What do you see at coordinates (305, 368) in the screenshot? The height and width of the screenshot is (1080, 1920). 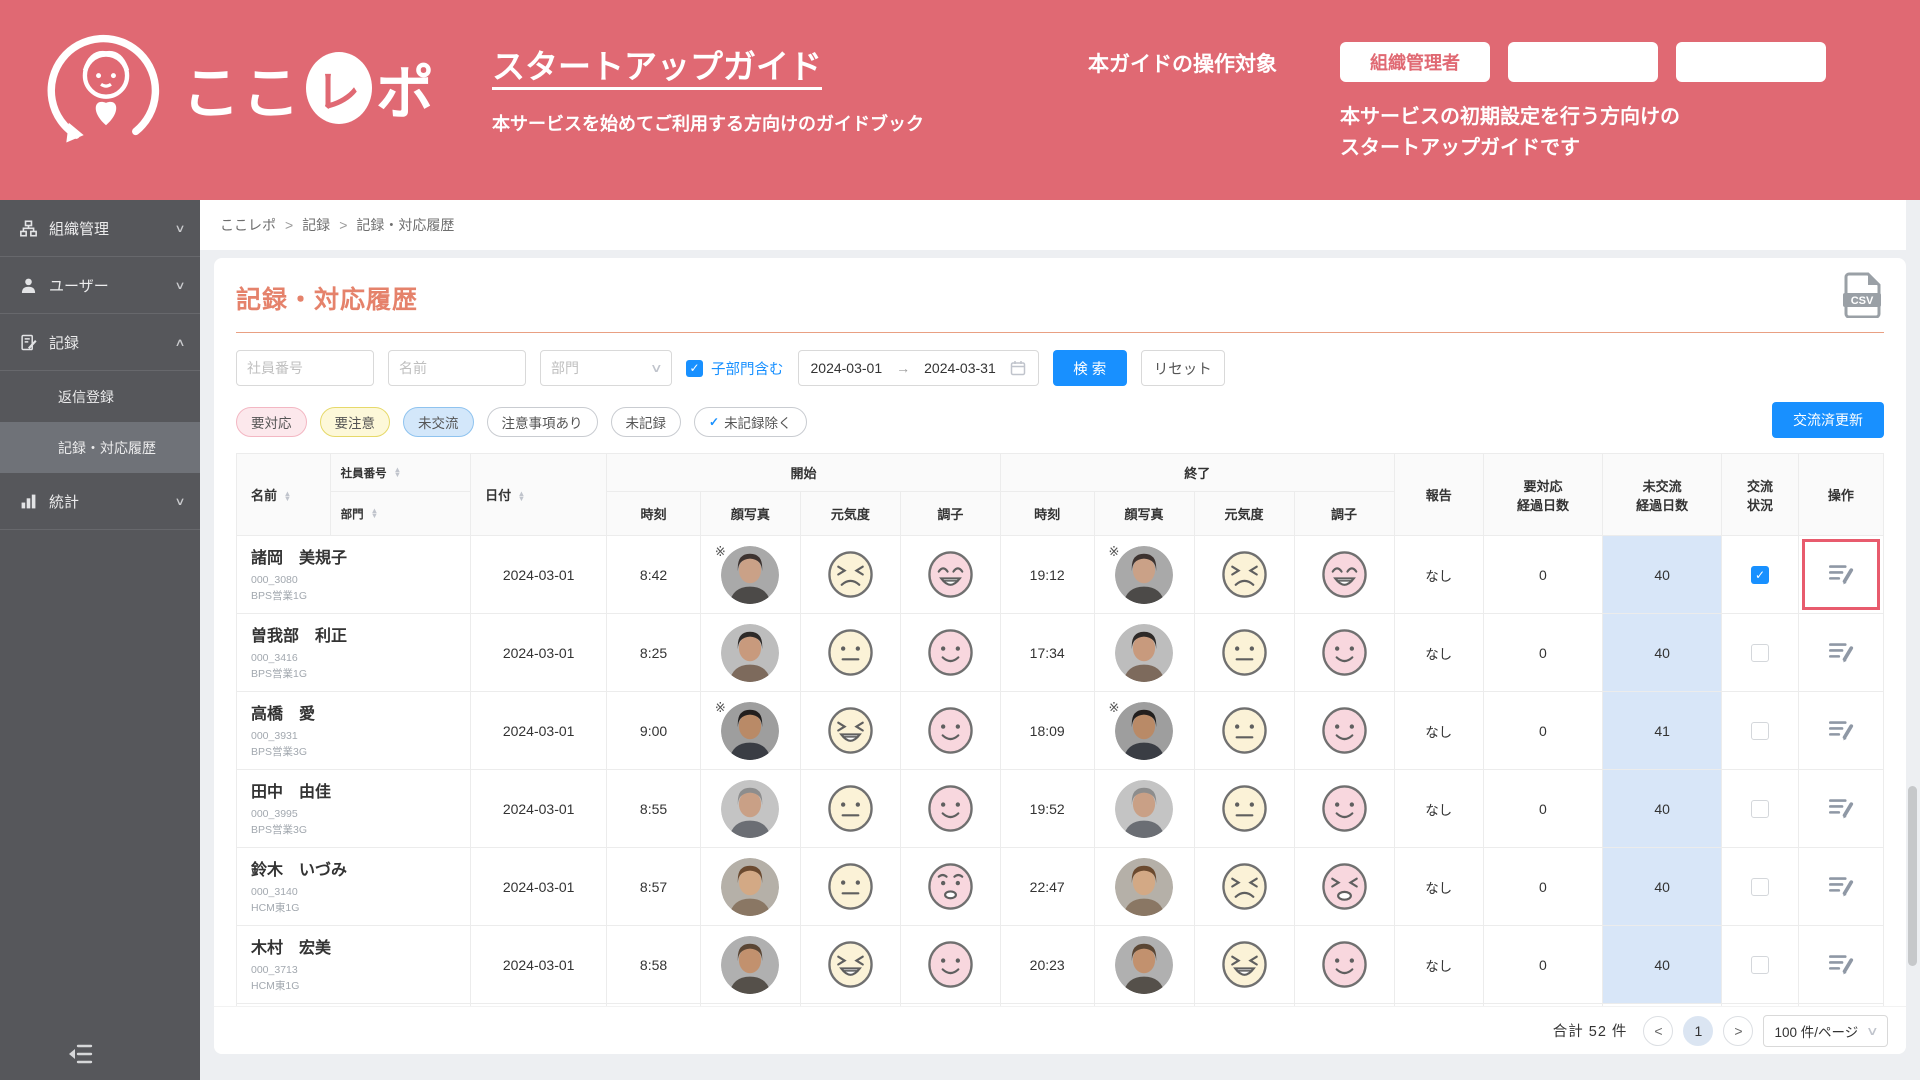 I see `employee-no-input` at bounding box center [305, 368].